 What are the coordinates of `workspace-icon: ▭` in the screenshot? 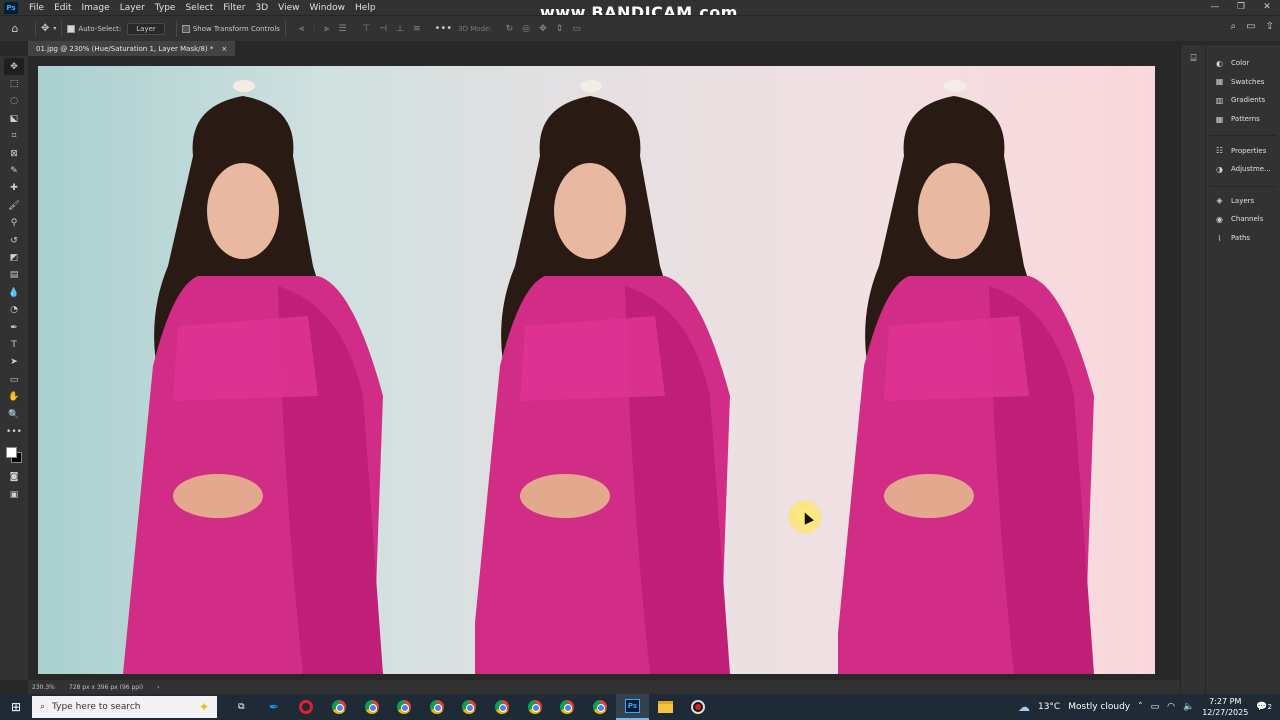 It's located at (1250, 26).